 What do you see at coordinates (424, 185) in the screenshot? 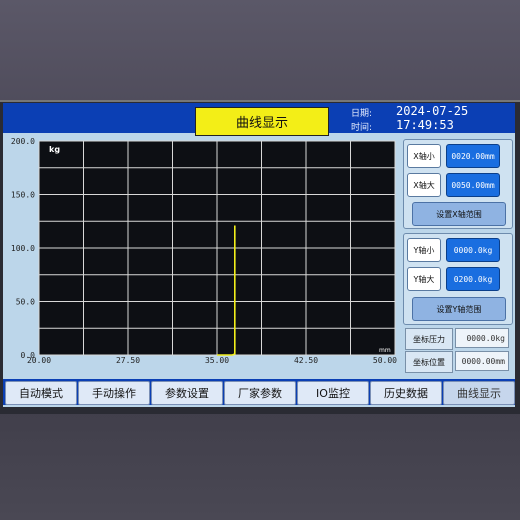
I see `x-max-label: X轴大` at bounding box center [424, 185].